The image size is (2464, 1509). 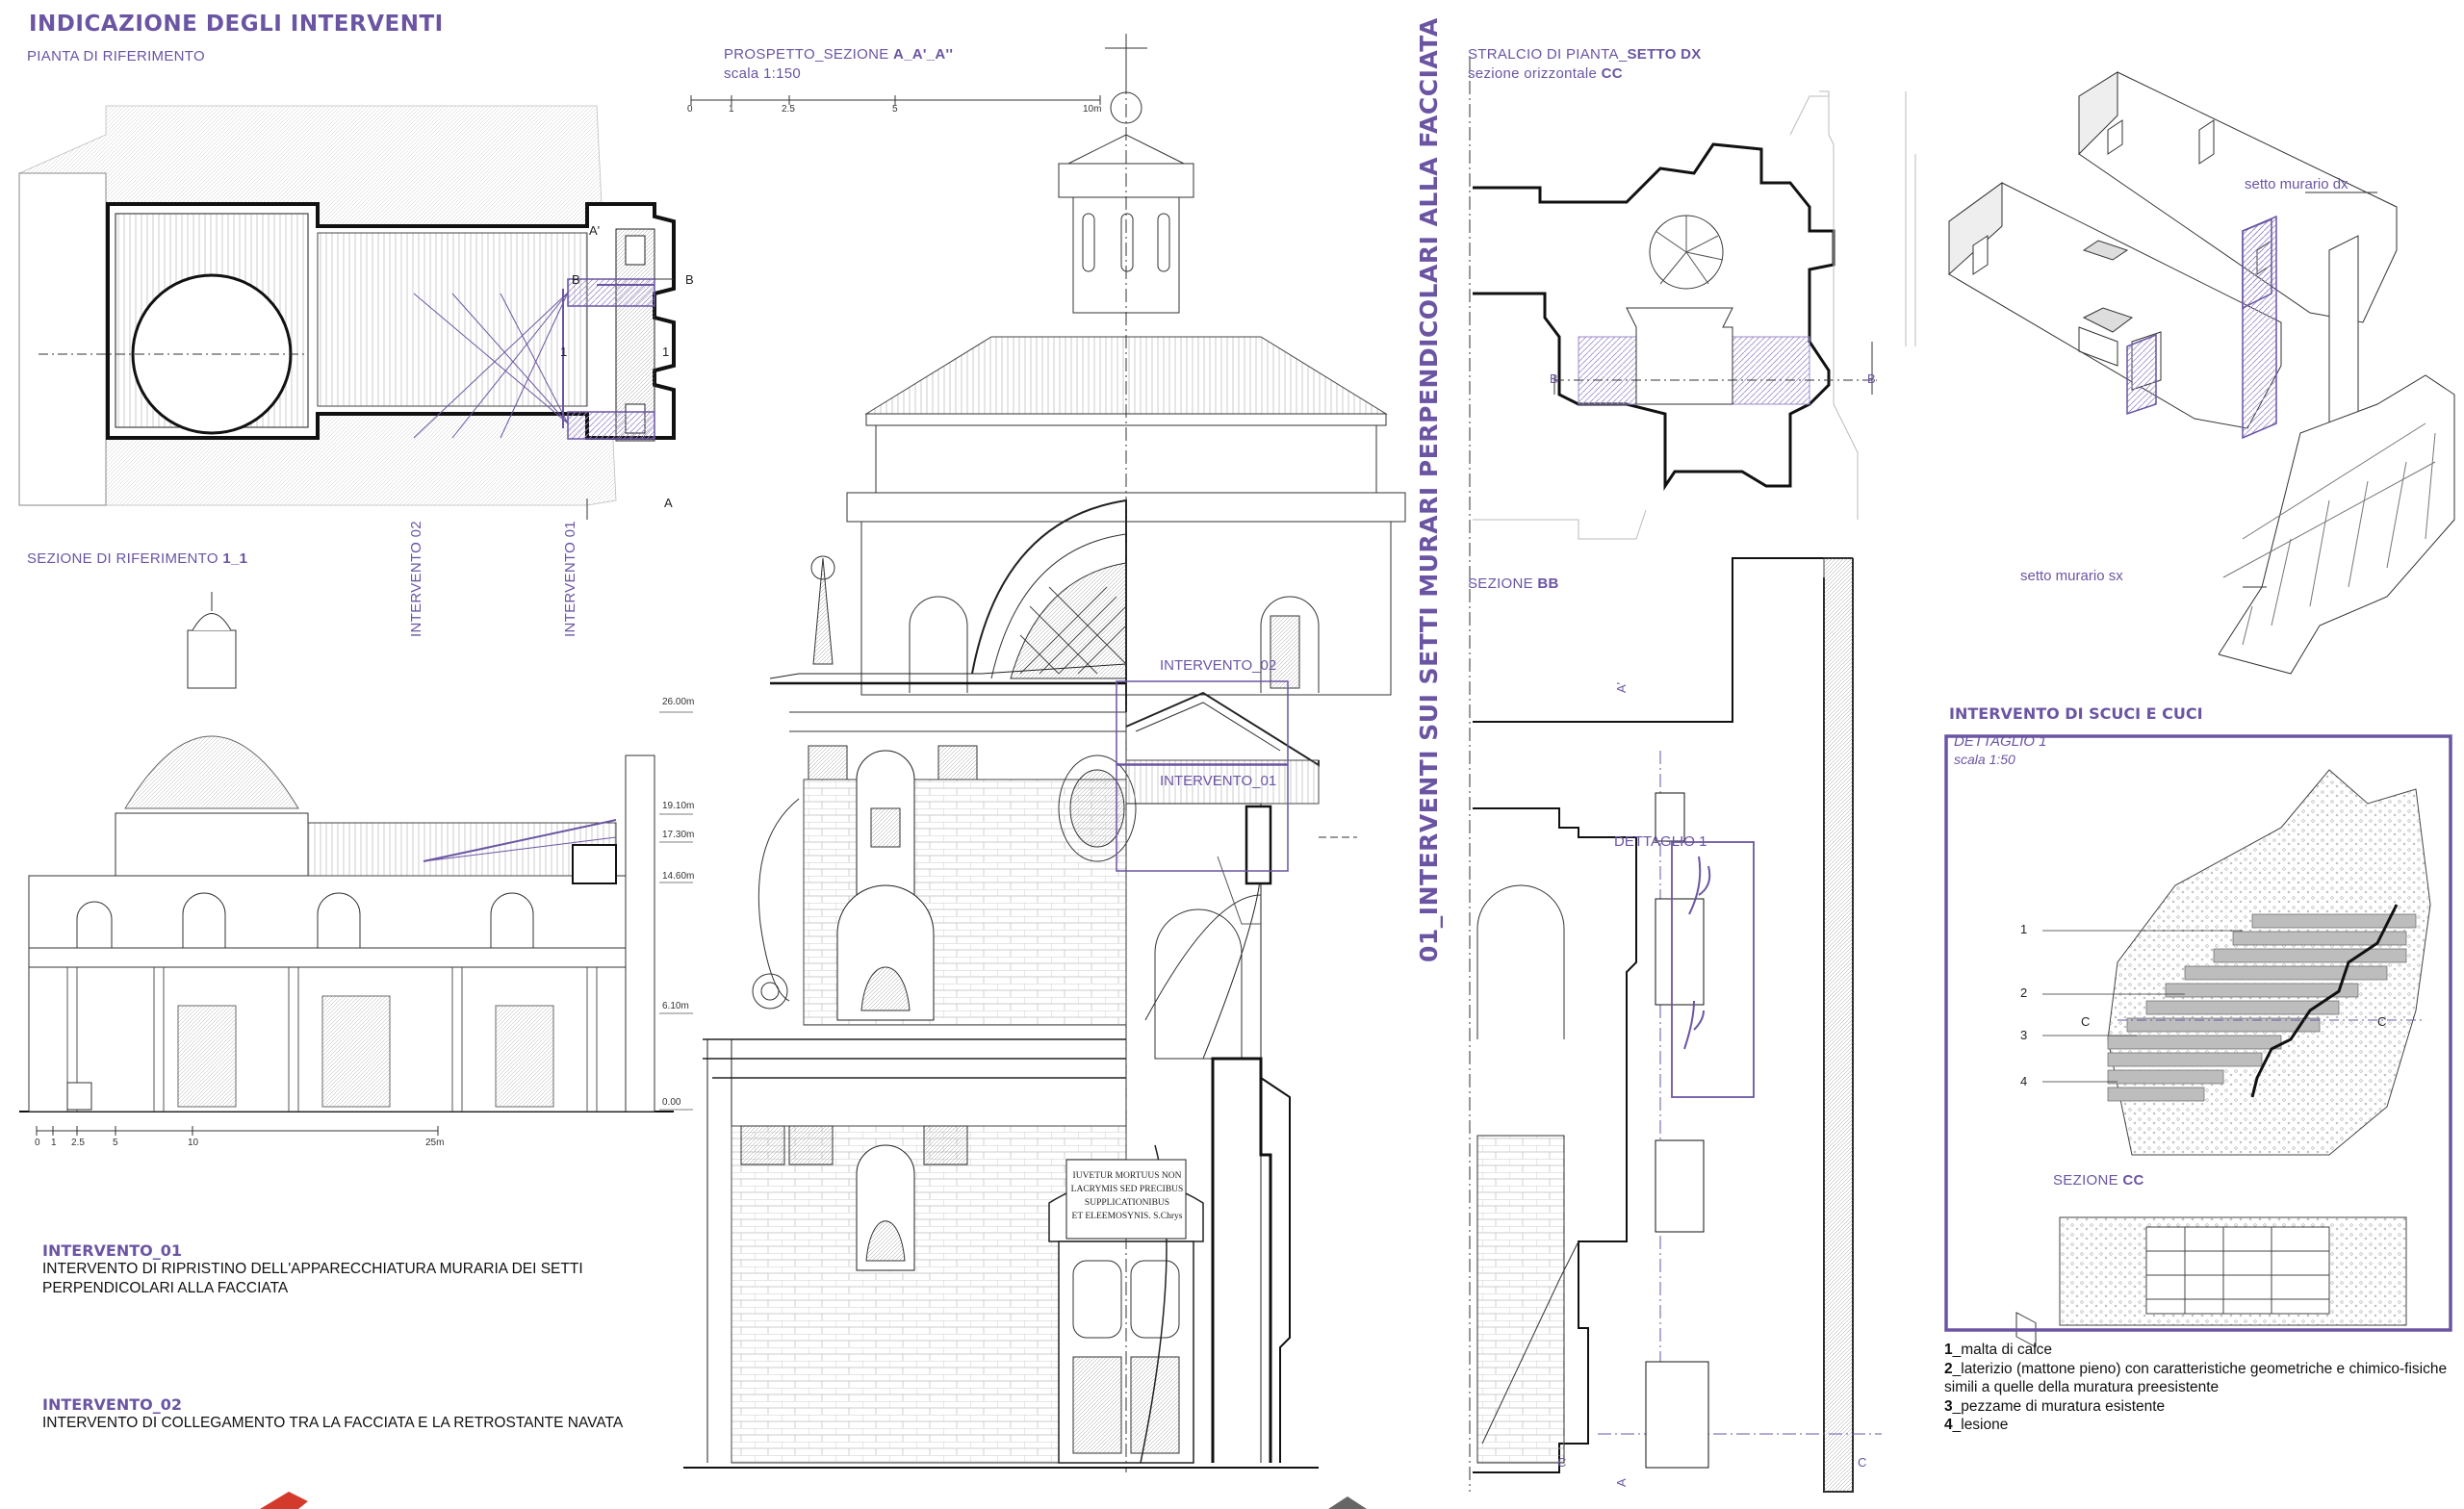 What do you see at coordinates (675, 1006) in the screenshot?
I see `level-label: 6.10m` at bounding box center [675, 1006].